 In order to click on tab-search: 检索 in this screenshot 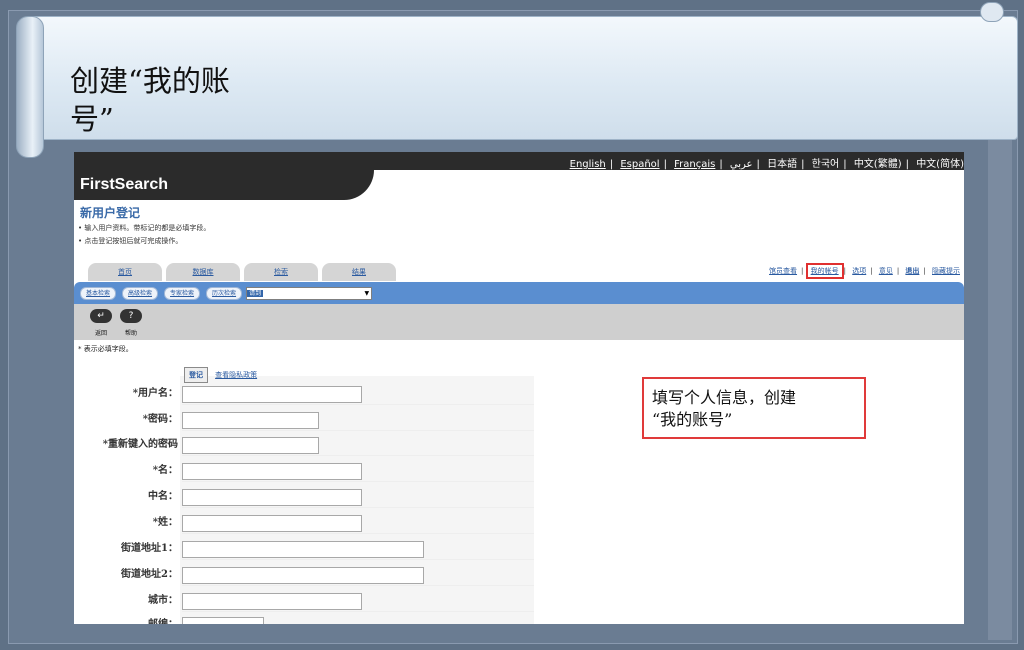, I will do `click(281, 272)`.